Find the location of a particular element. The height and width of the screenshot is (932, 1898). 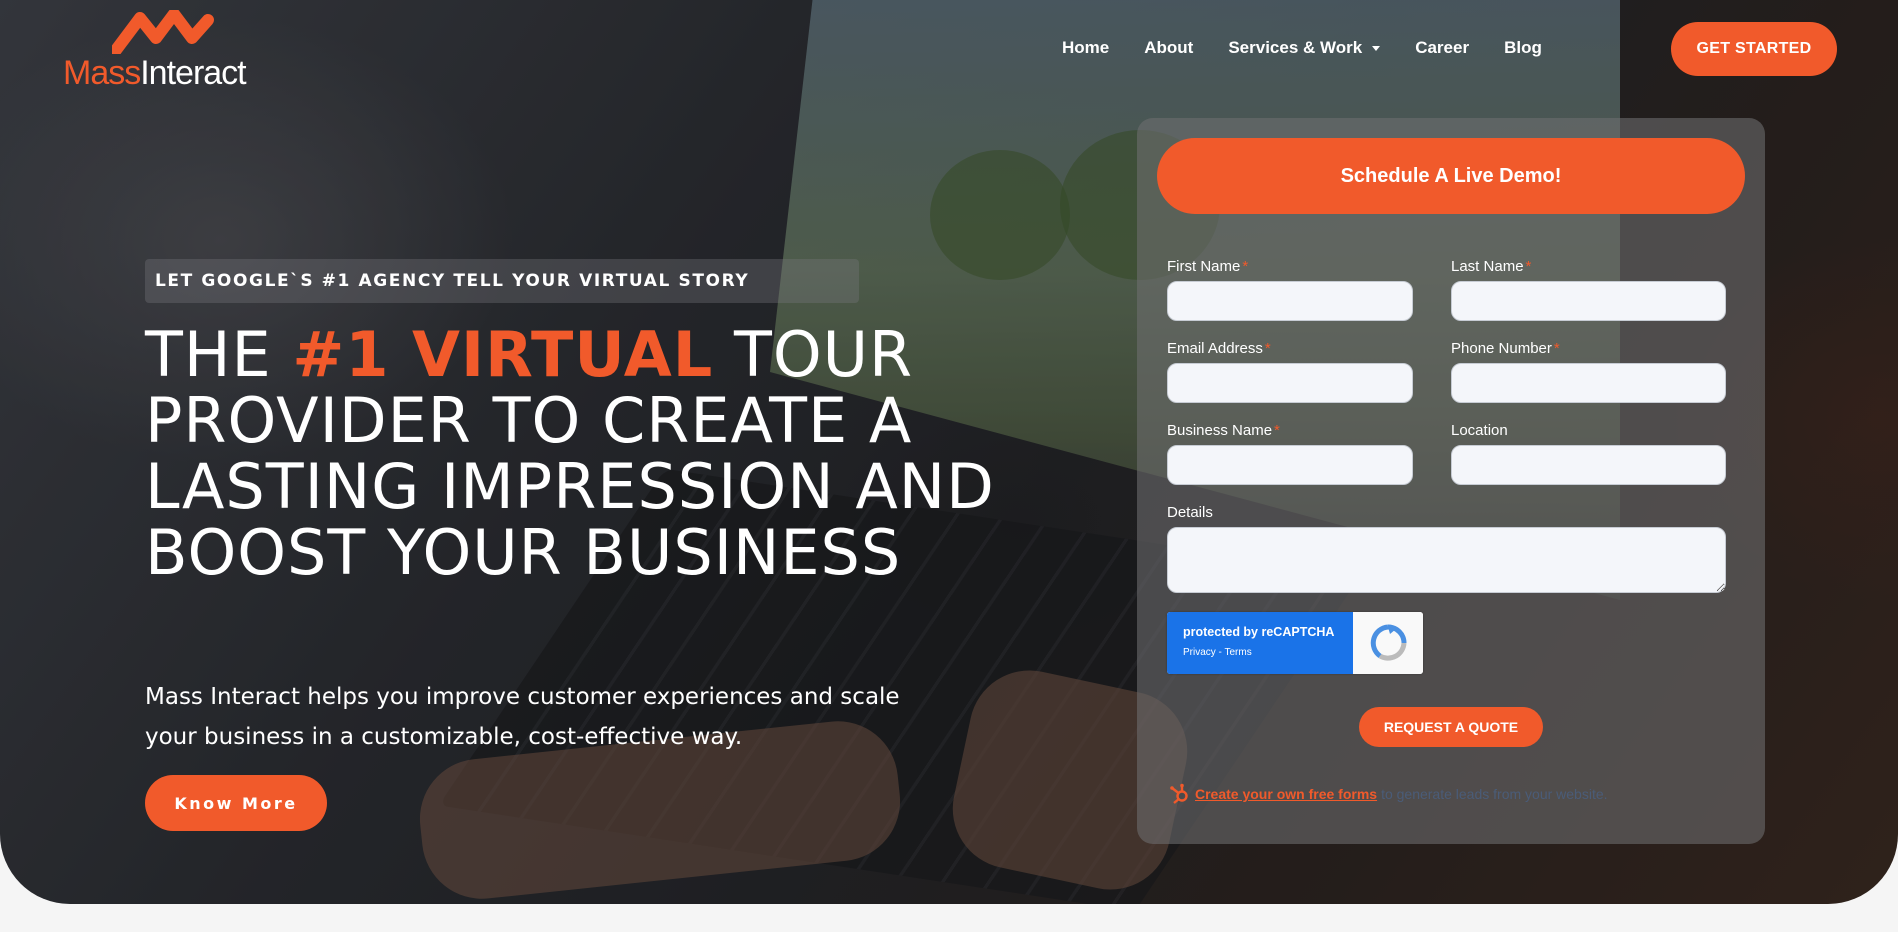

nav-item-about: About is located at coordinates (1168, 48).